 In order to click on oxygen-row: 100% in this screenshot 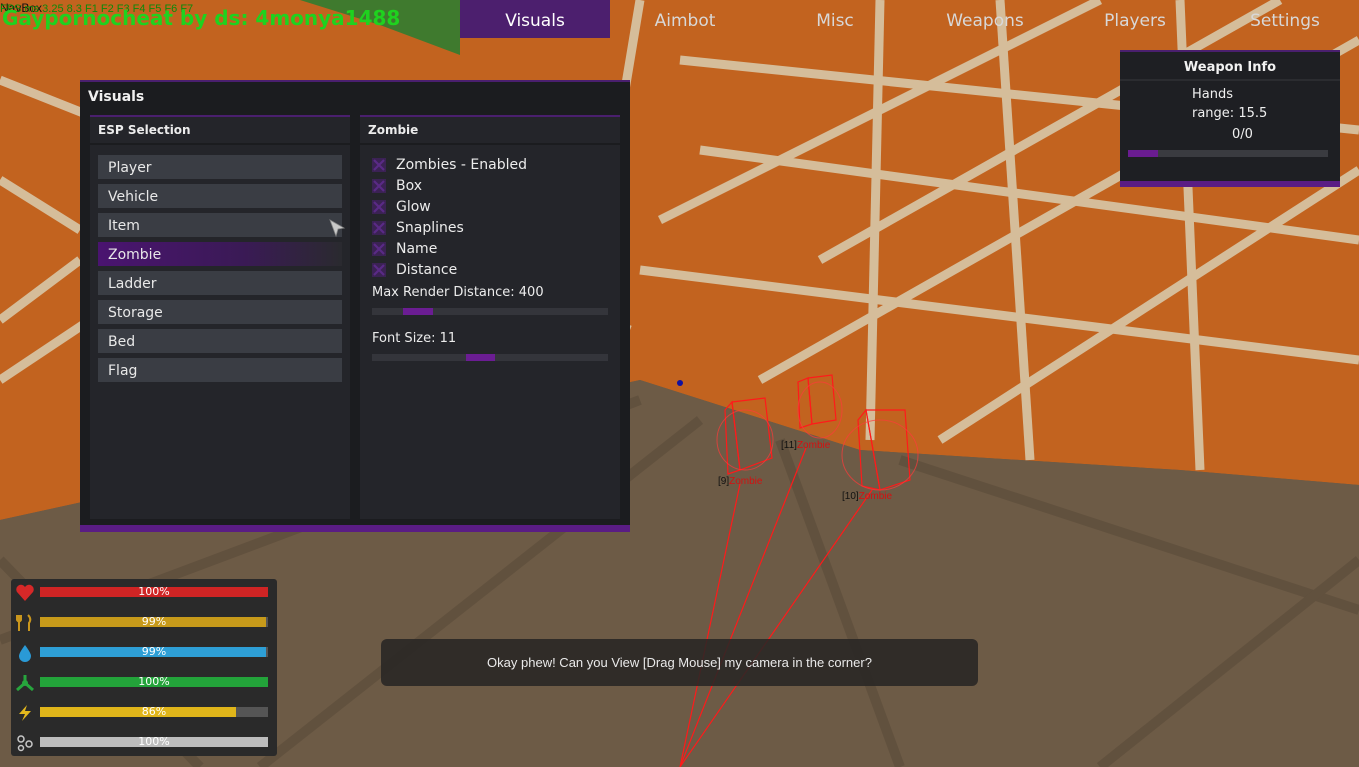, I will do `click(144, 743)`.